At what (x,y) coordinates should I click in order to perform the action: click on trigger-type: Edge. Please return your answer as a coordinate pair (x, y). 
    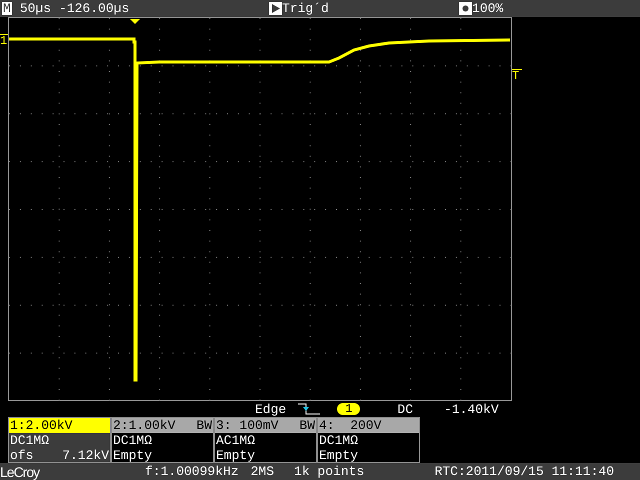
    Looking at the image, I should click on (270, 409).